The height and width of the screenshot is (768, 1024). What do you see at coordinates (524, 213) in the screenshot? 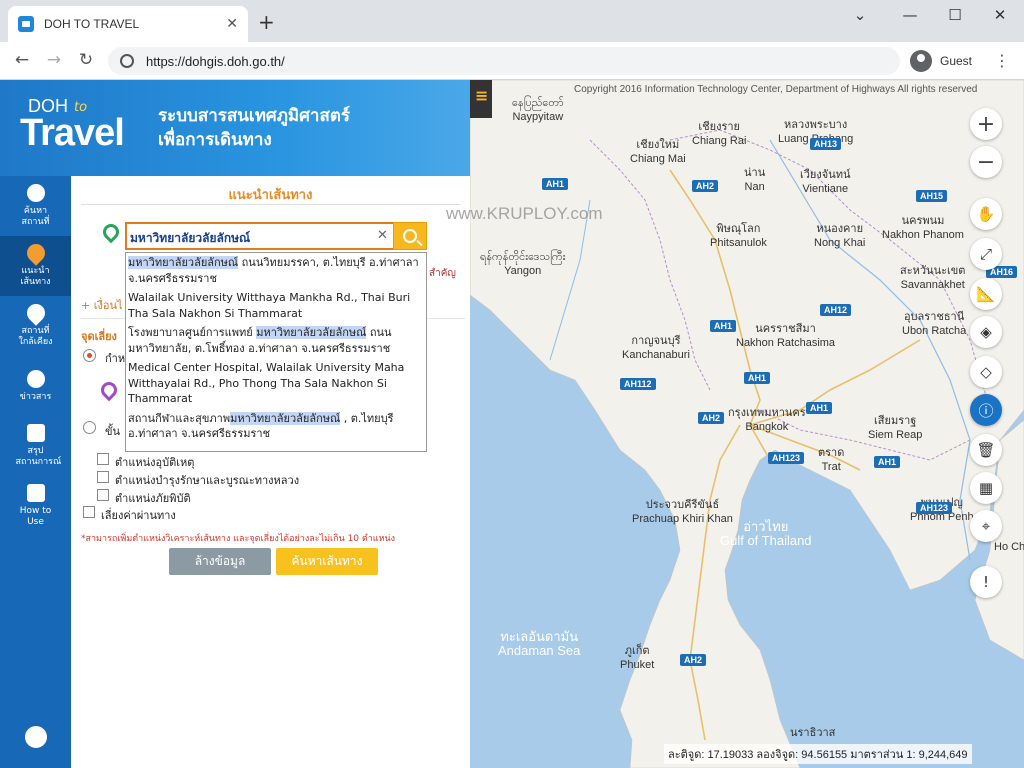
I see `watermark-text: www.KRUPLOY.com` at bounding box center [524, 213].